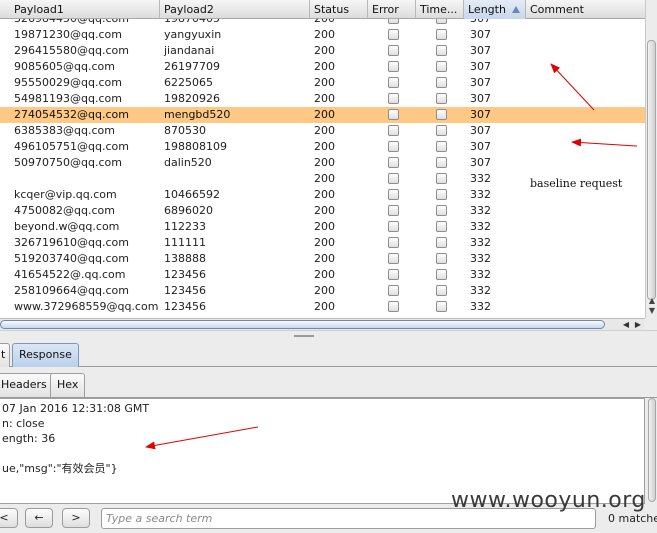 The image size is (657, 533). What do you see at coordinates (328, 335) in the screenshot?
I see `pane-splitter` at bounding box center [328, 335].